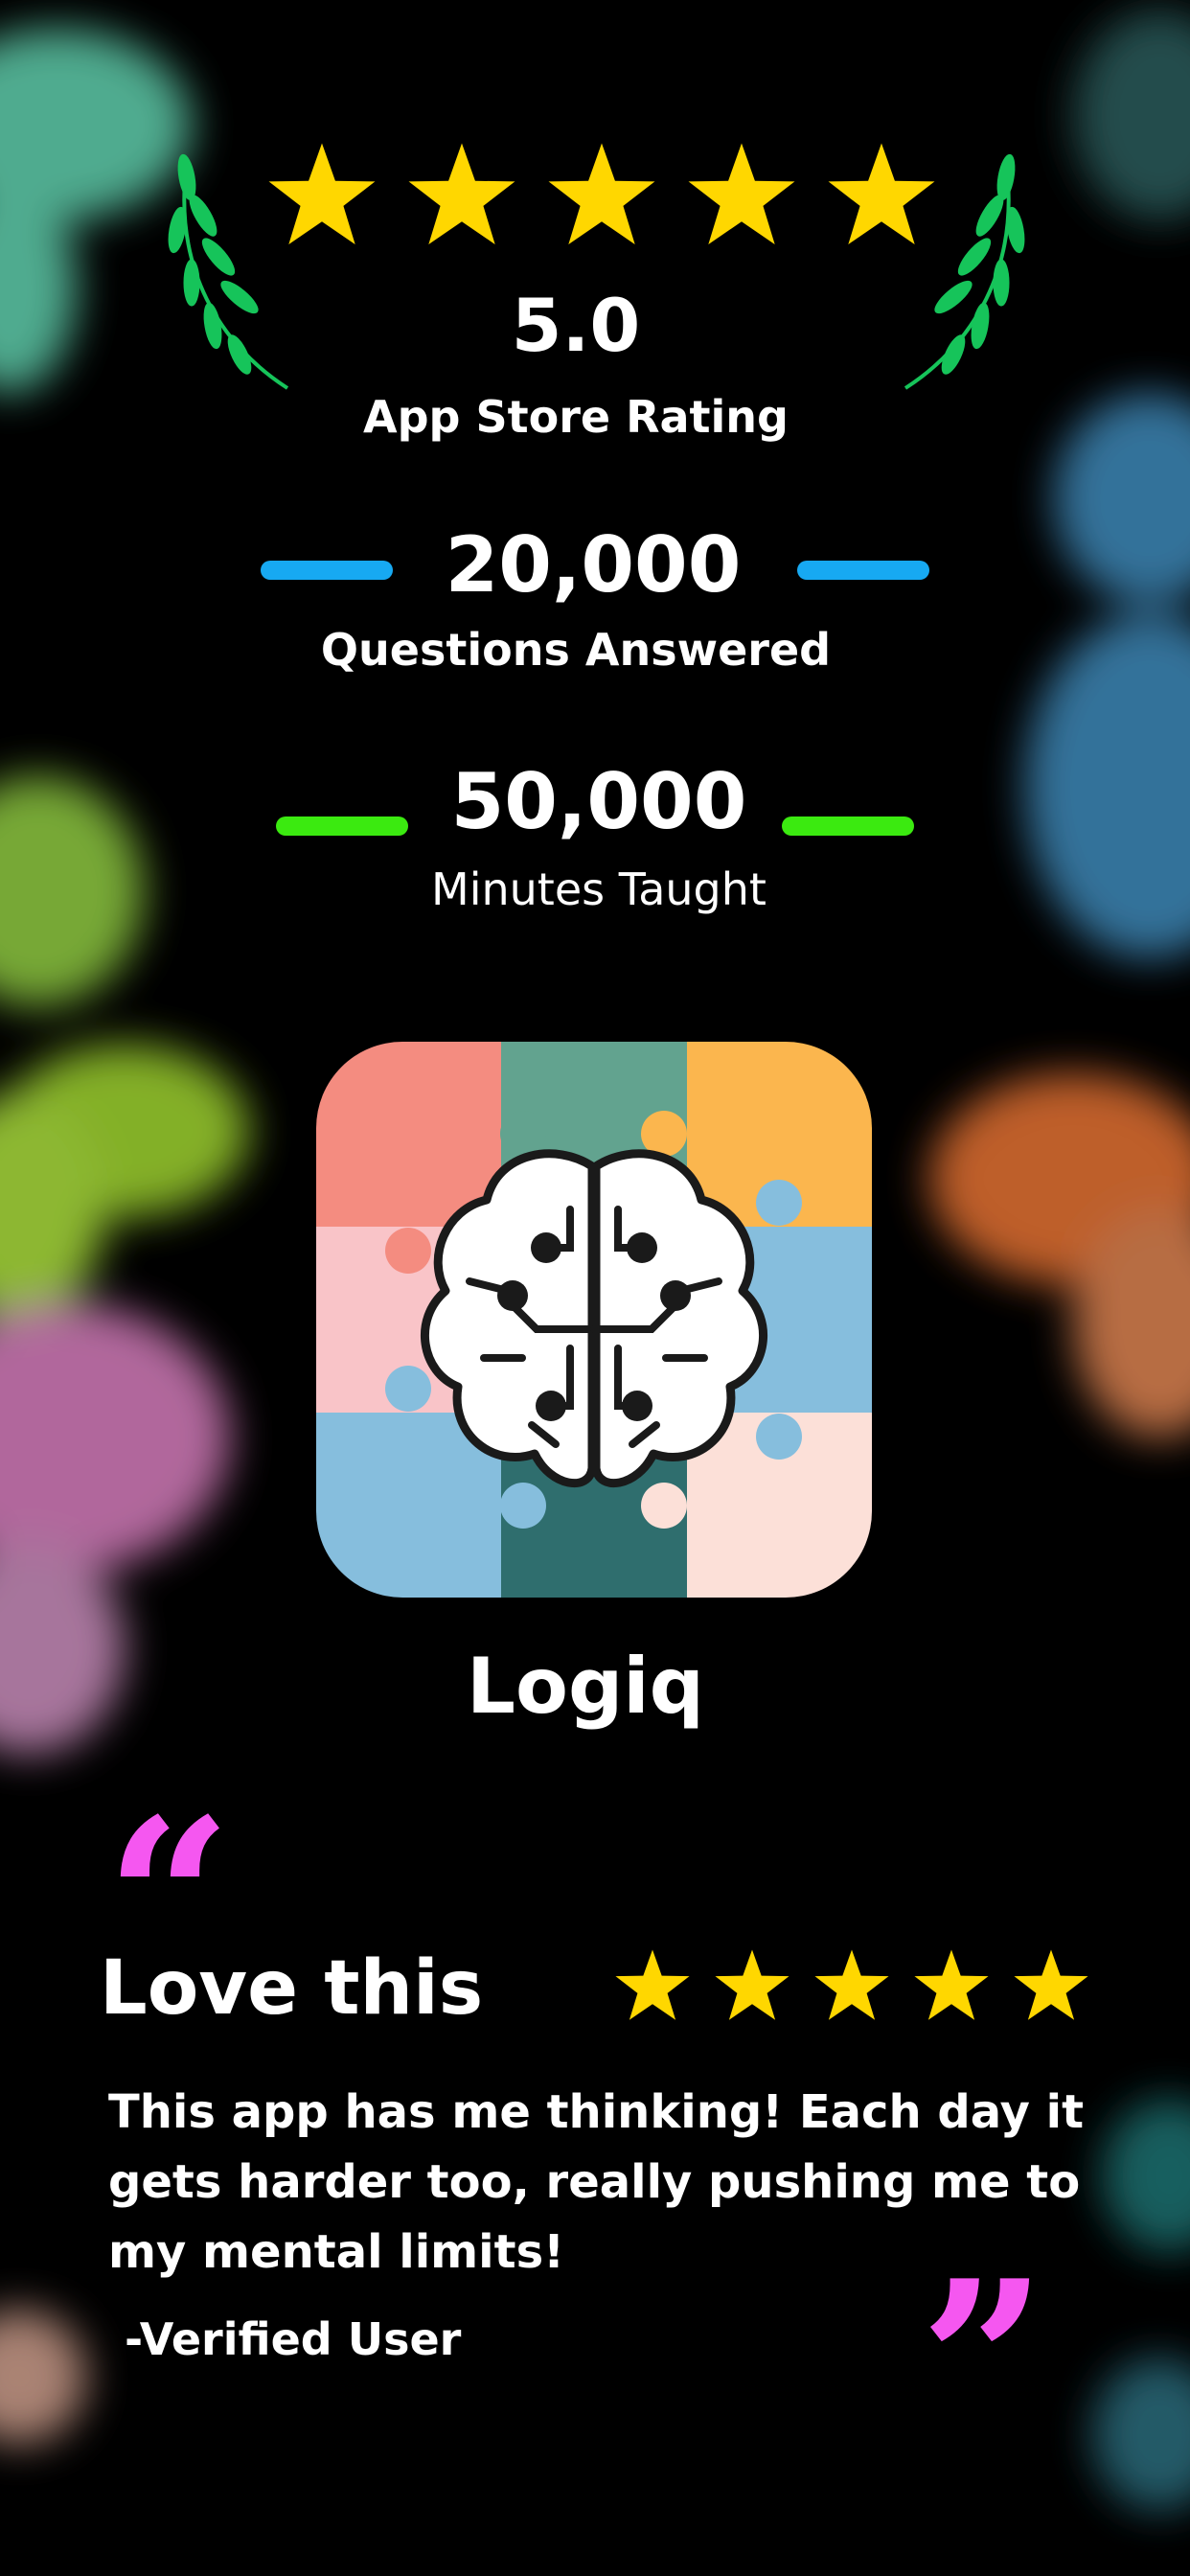 Image resolution: width=1190 pixels, height=2576 pixels. I want to click on brain-puzzle-icon, so click(594, 1320).